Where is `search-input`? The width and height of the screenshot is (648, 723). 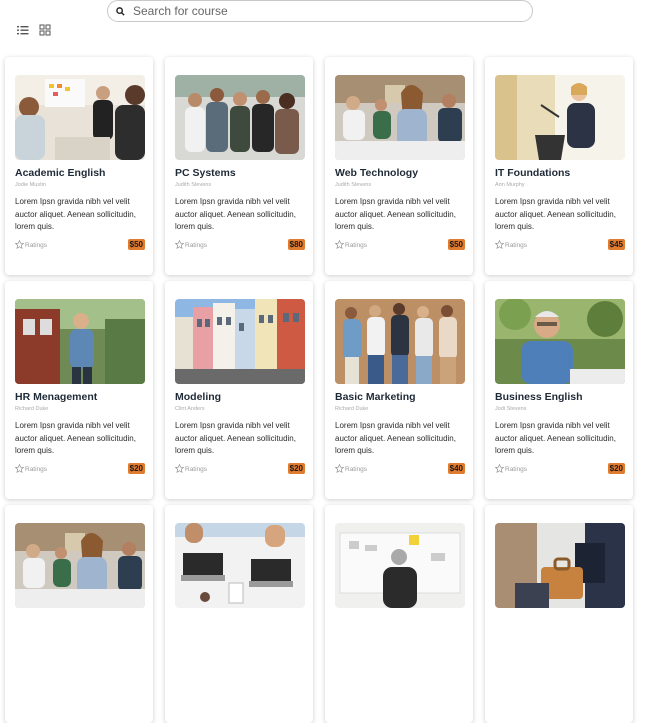
search-input is located at coordinates (321, 11).